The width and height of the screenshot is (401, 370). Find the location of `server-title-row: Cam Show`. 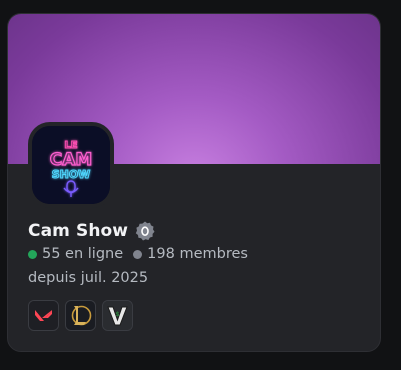

server-title-row: Cam Show is located at coordinates (92, 231).